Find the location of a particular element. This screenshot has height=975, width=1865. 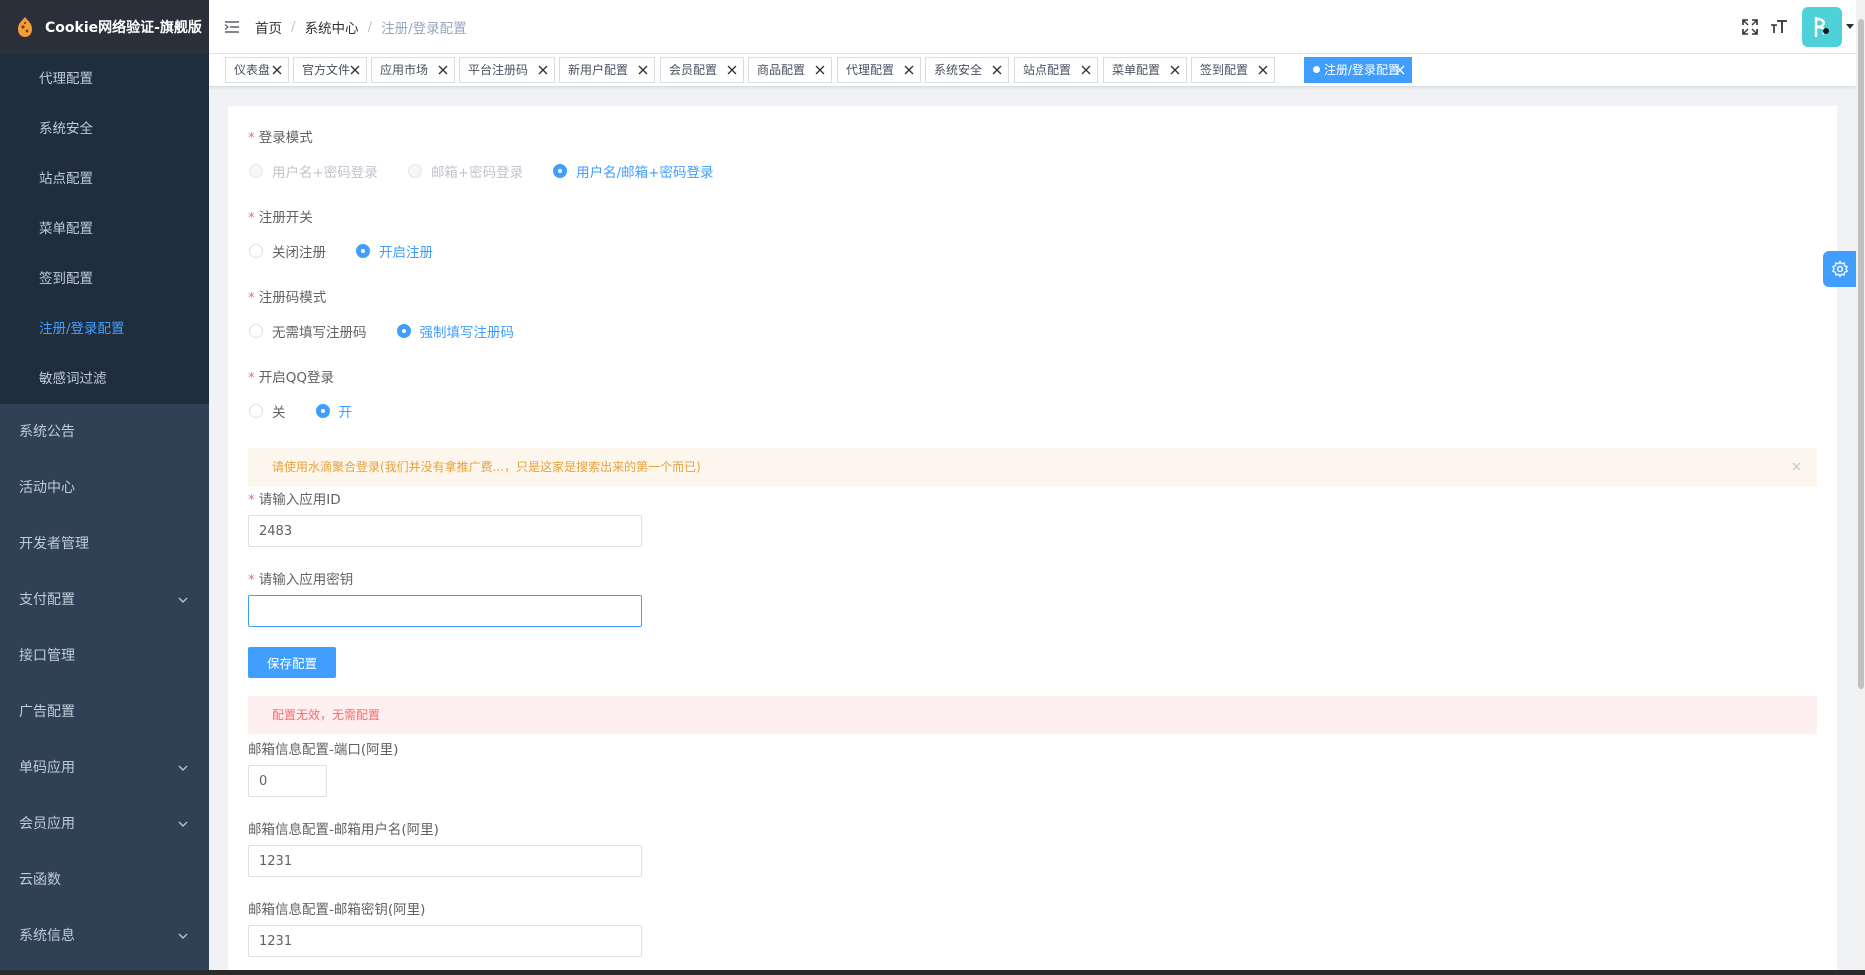

scrollbar-thumb is located at coordinates (1861, 354).